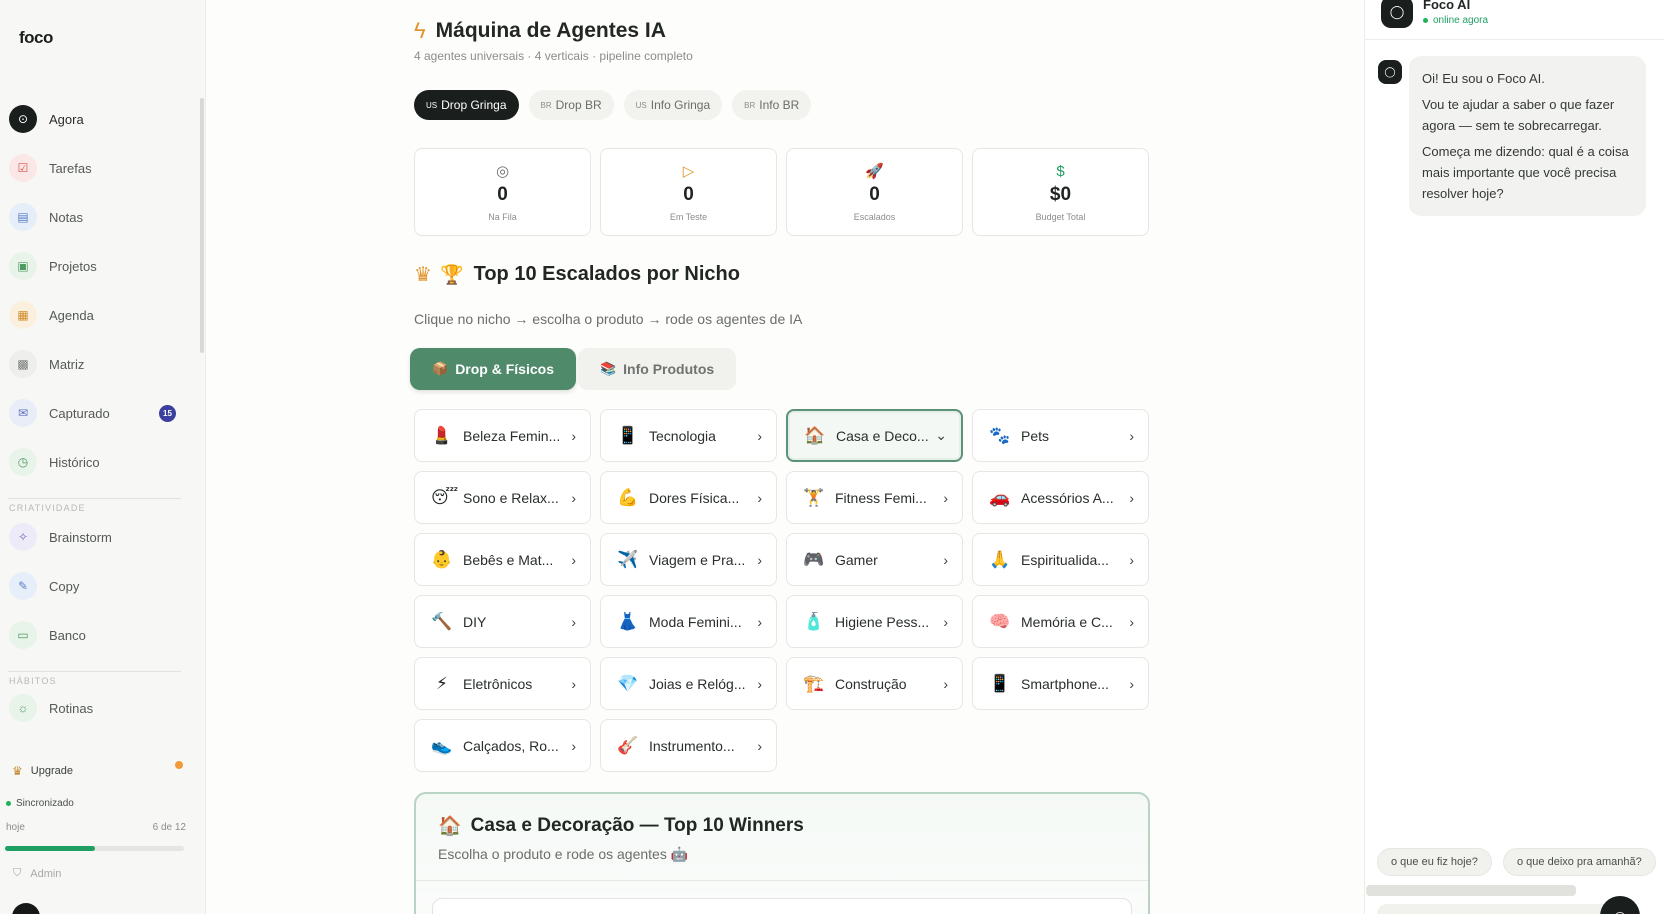 The image size is (1664, 914). What do you see at coordinates (546, 105) in the screenshot?
I see `flag-label: BR` at bounding box center [546, 105].